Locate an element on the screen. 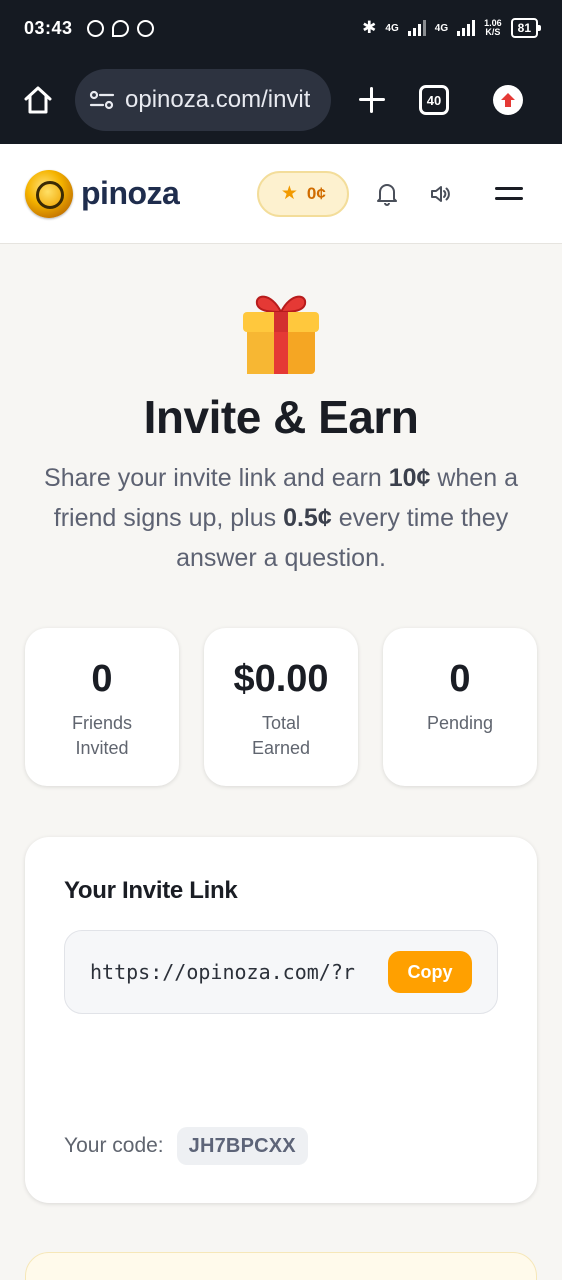 The height and width of the screenshot is (1280, 562). stat-card-pending: 0 Pending is located at coordinates (460, 707).